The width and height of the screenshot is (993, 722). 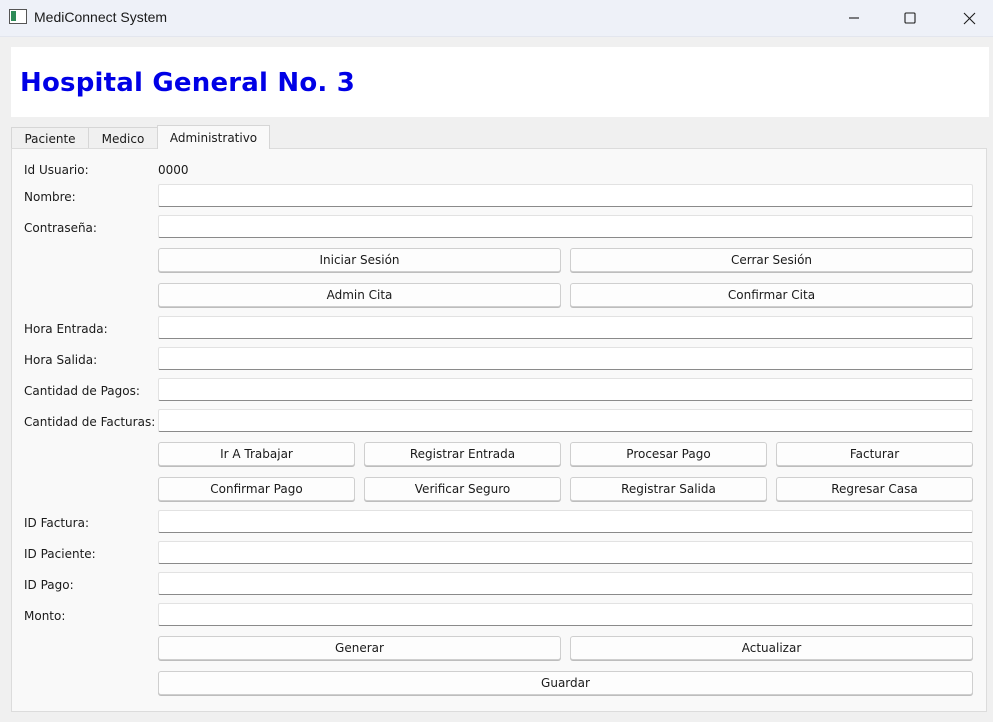 I want to click on generar-button: Generar, so click(x=359, y=648).